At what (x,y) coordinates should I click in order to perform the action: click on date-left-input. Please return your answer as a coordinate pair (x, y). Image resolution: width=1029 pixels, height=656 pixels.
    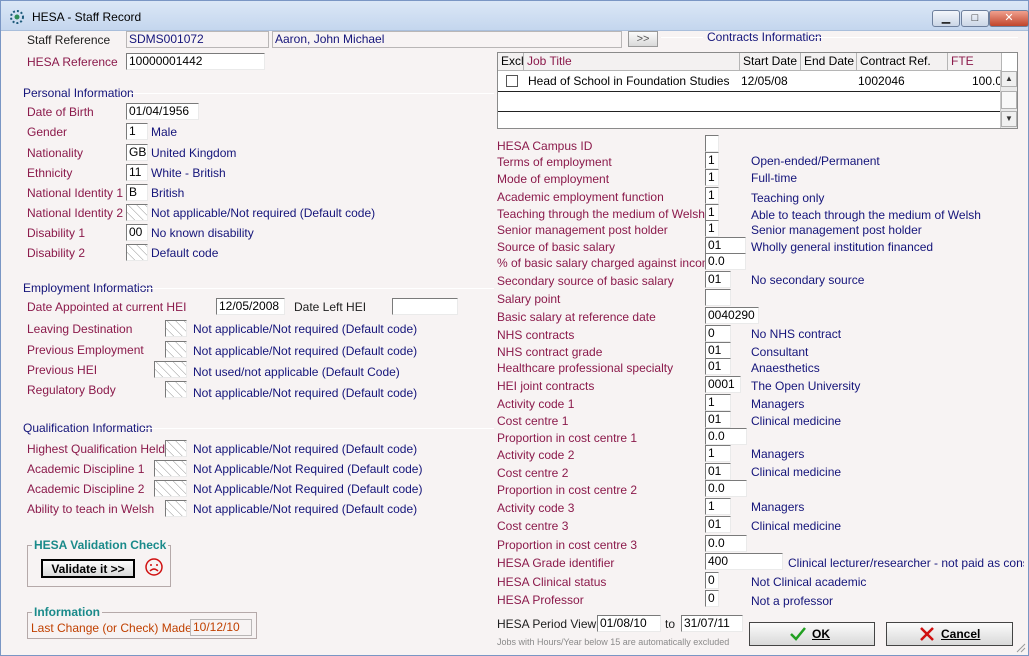
    Looking at the image, I should click on (425, 306).